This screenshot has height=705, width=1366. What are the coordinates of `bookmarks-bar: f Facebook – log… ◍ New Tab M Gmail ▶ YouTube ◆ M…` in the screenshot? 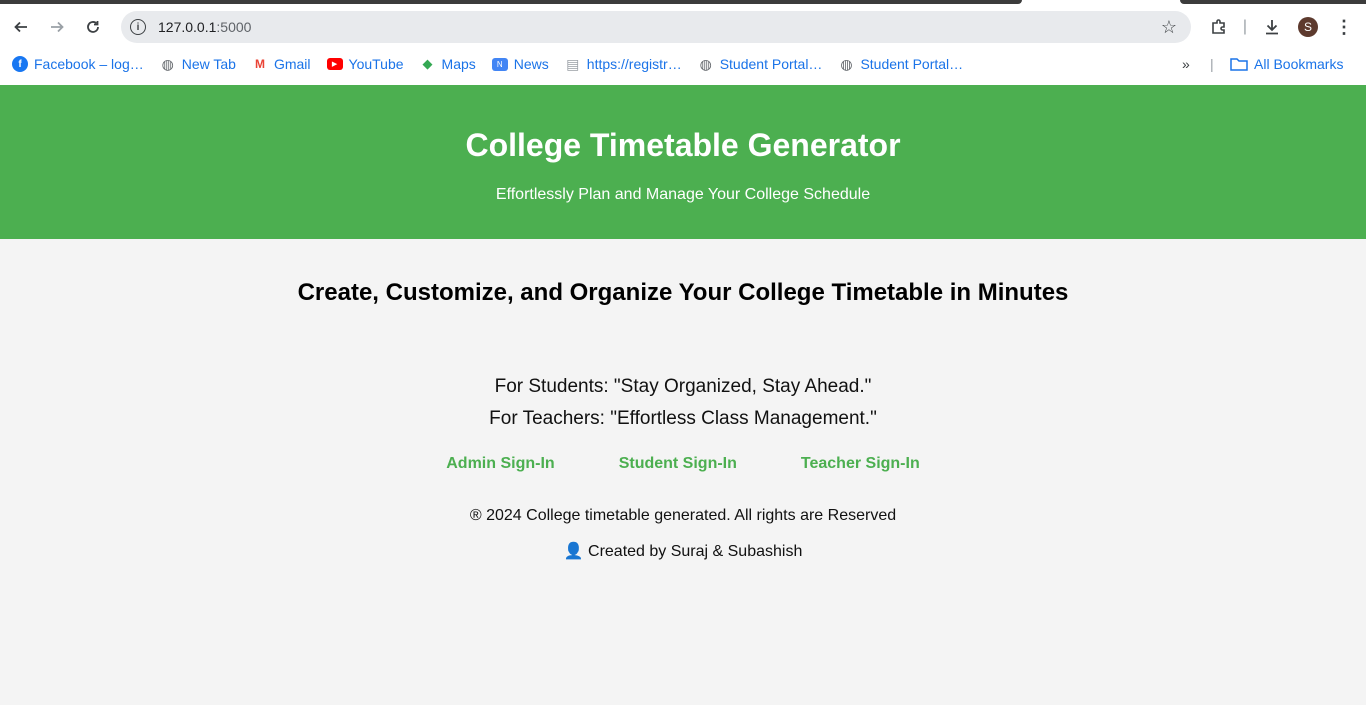 It's located at (683, 64).